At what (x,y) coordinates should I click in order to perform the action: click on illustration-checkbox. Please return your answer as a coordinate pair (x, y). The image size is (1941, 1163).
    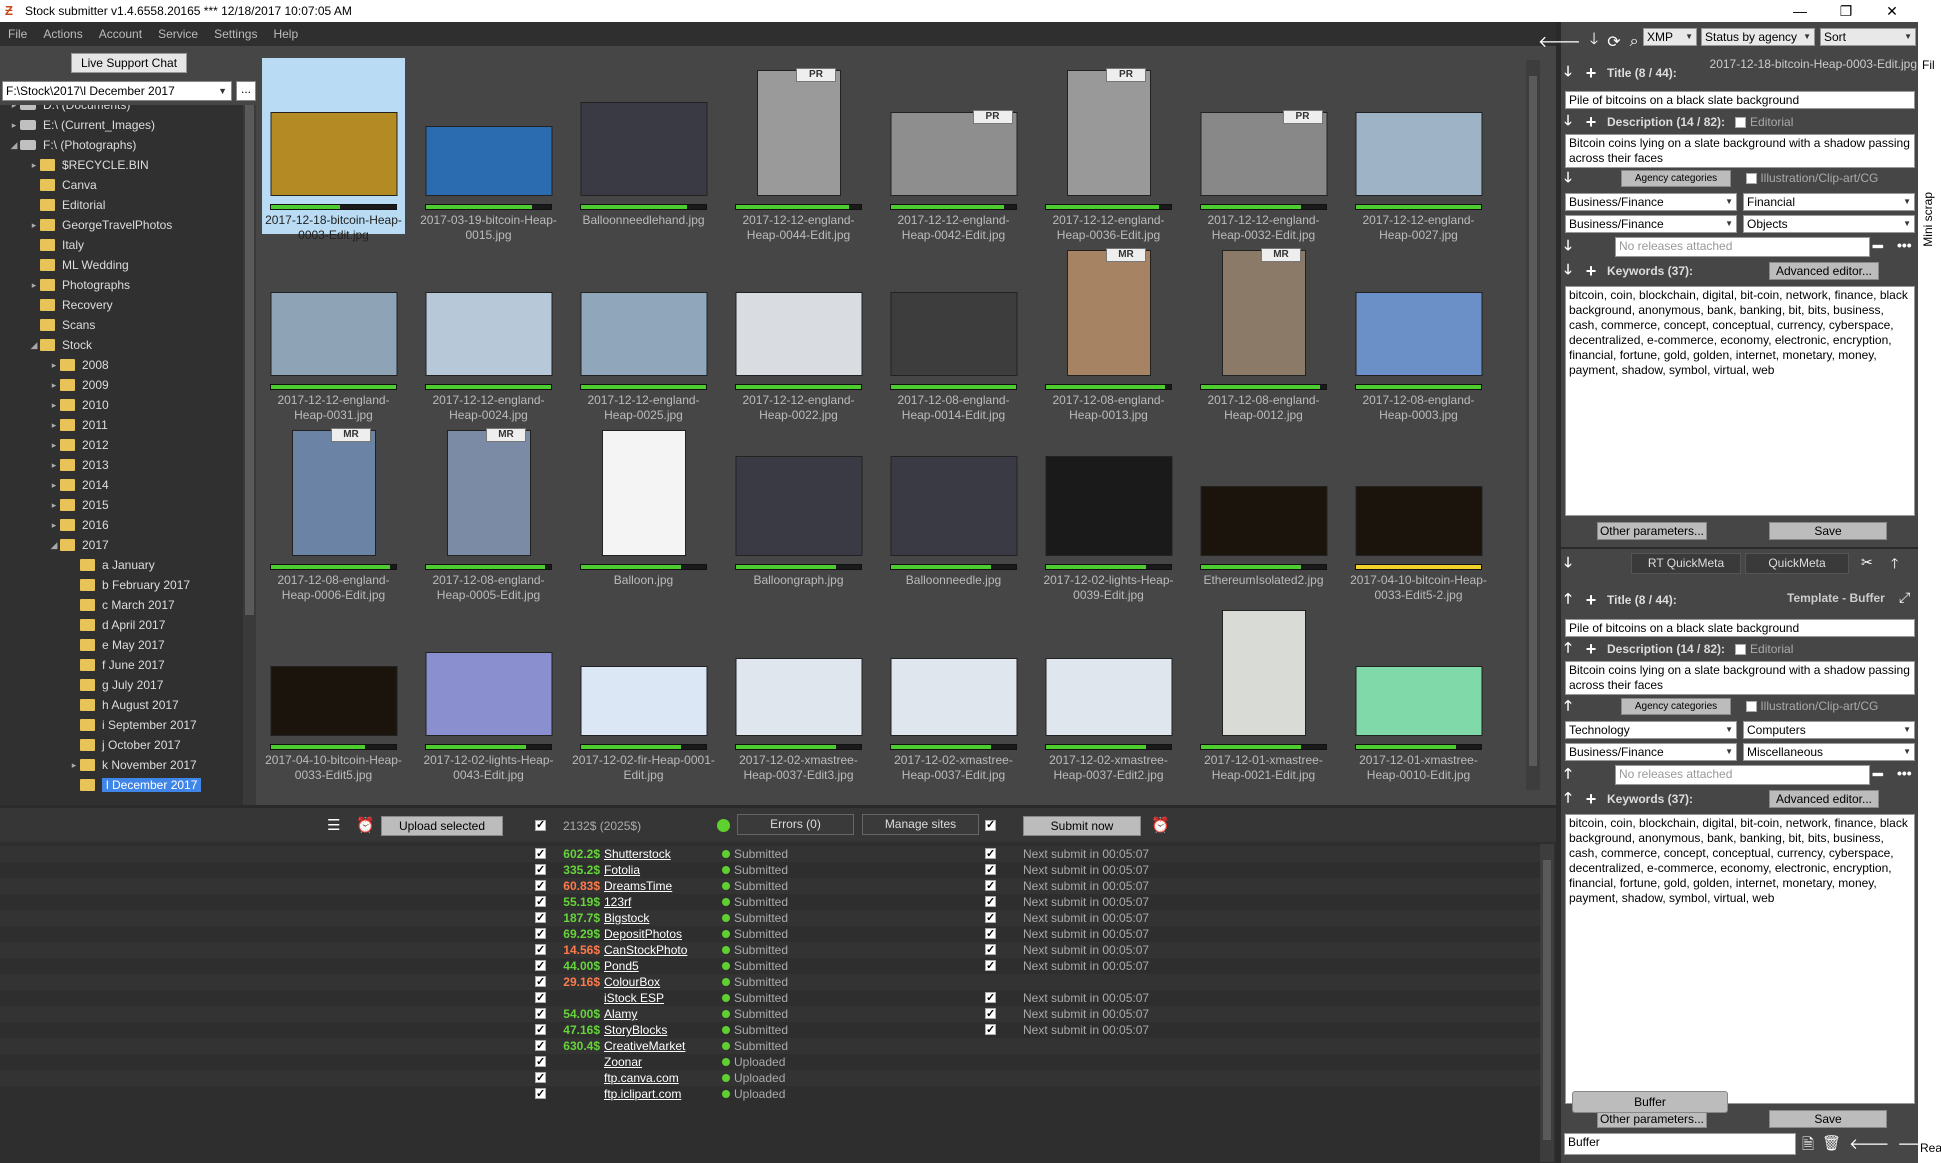
    Looking at the image, I should click on (1751, 179).